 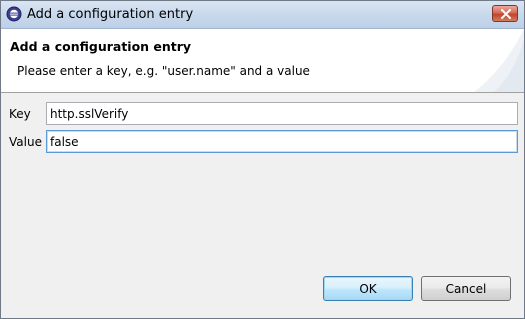 I want to click on key-label: Key, so click(x=20, y=114).